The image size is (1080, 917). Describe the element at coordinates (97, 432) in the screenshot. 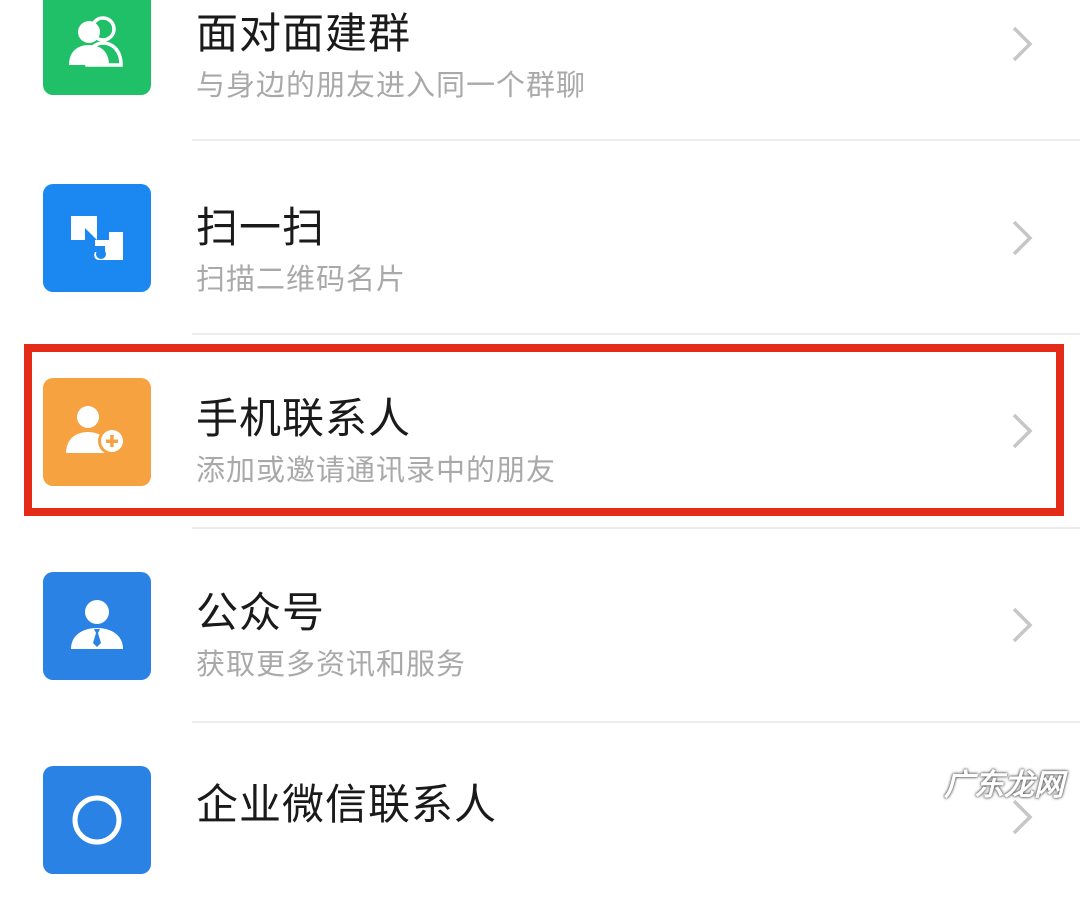

I see `add-contact-icon` at that location.